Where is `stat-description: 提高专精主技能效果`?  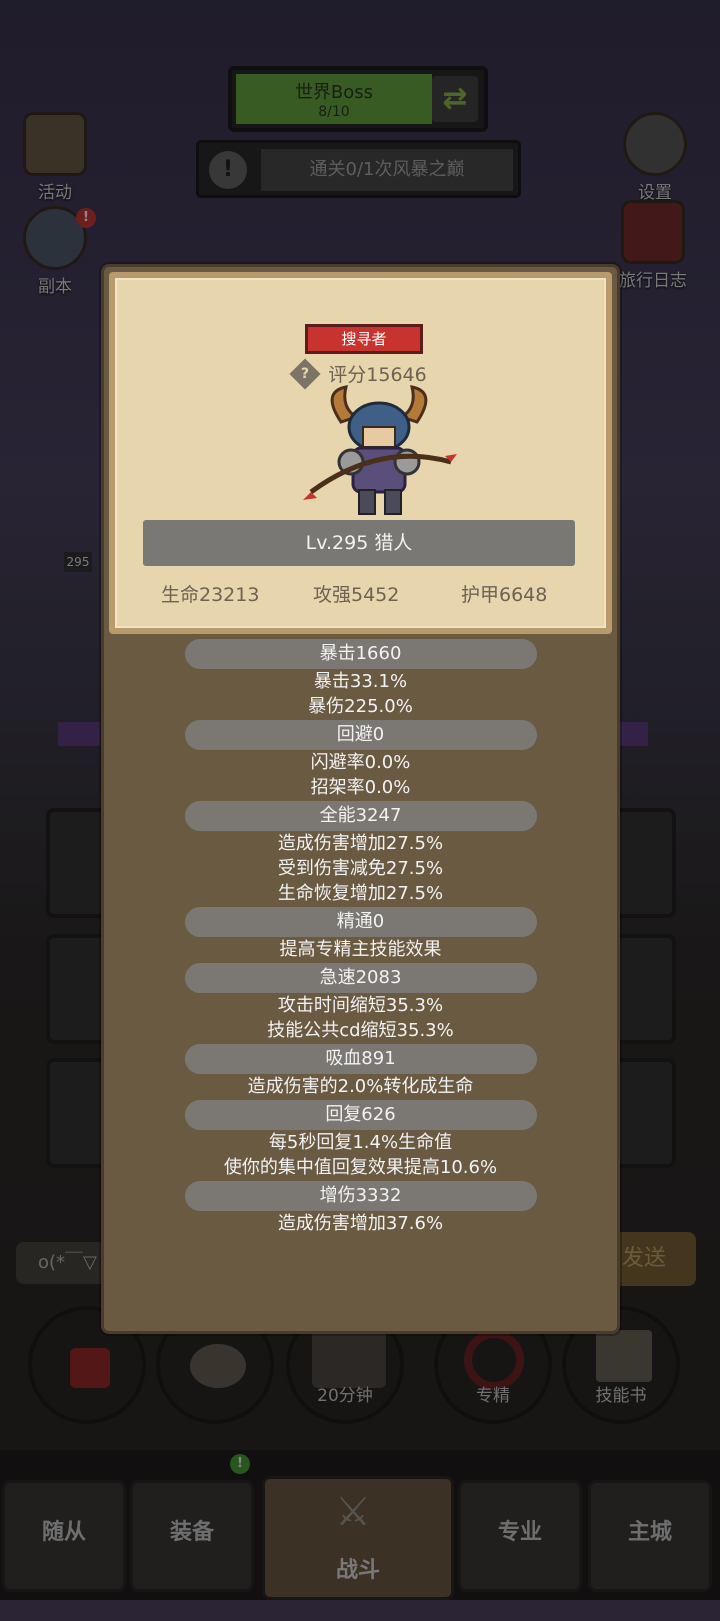 stat-description: 提高专精主技能效果 is located at coordinates (360, 949).